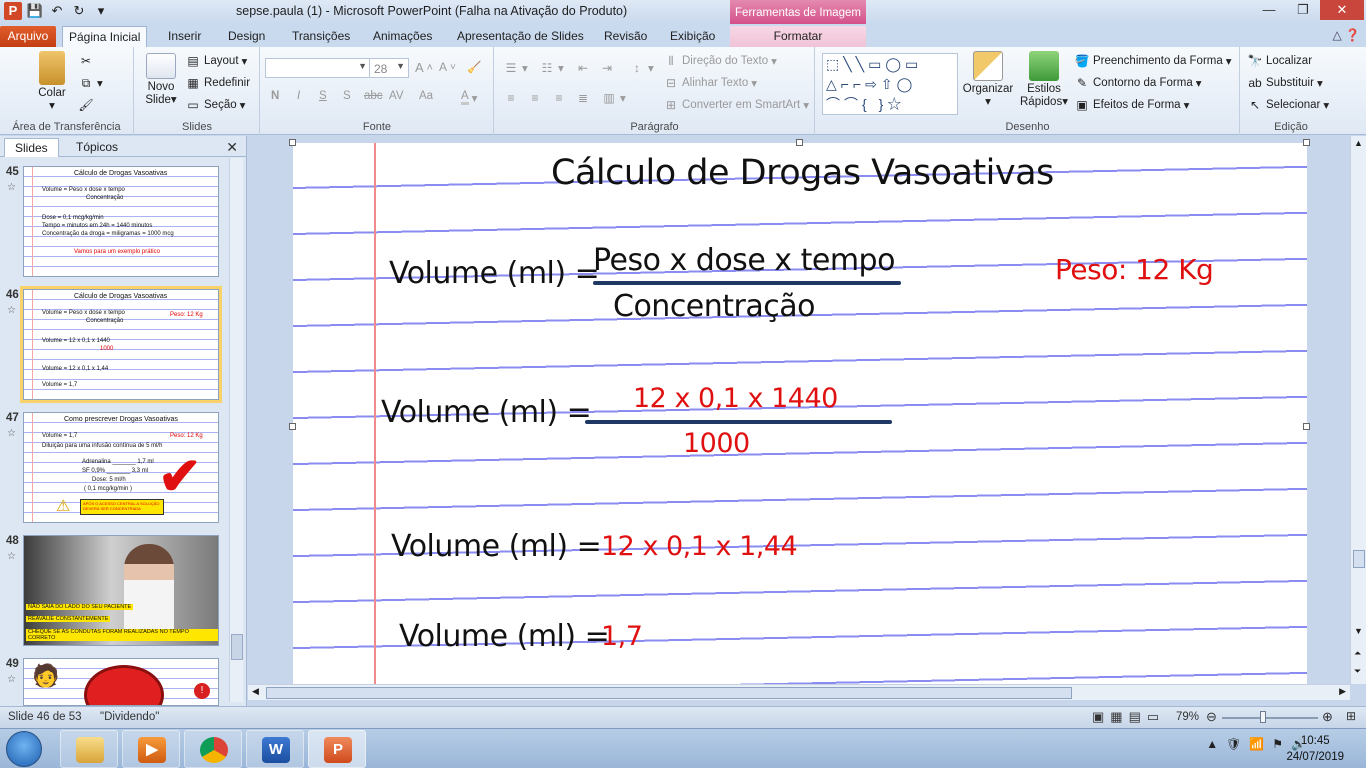 Image resolution: width=1366 pixels, height=768 pixels. What do you see at coordinates (86, 61) in the screenshot?
I see `cut-button: ✂` at bounding box center [86, 61].